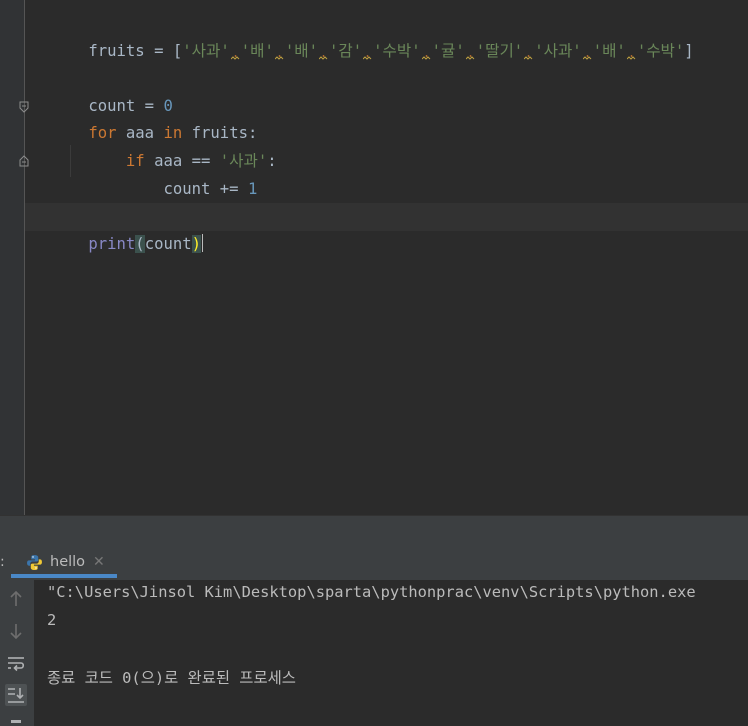 The height and width of the screenshot is (726, 748). Describe the element at coordinates (168, 243) in the screenshot. I see `print-arg: count` at that location.